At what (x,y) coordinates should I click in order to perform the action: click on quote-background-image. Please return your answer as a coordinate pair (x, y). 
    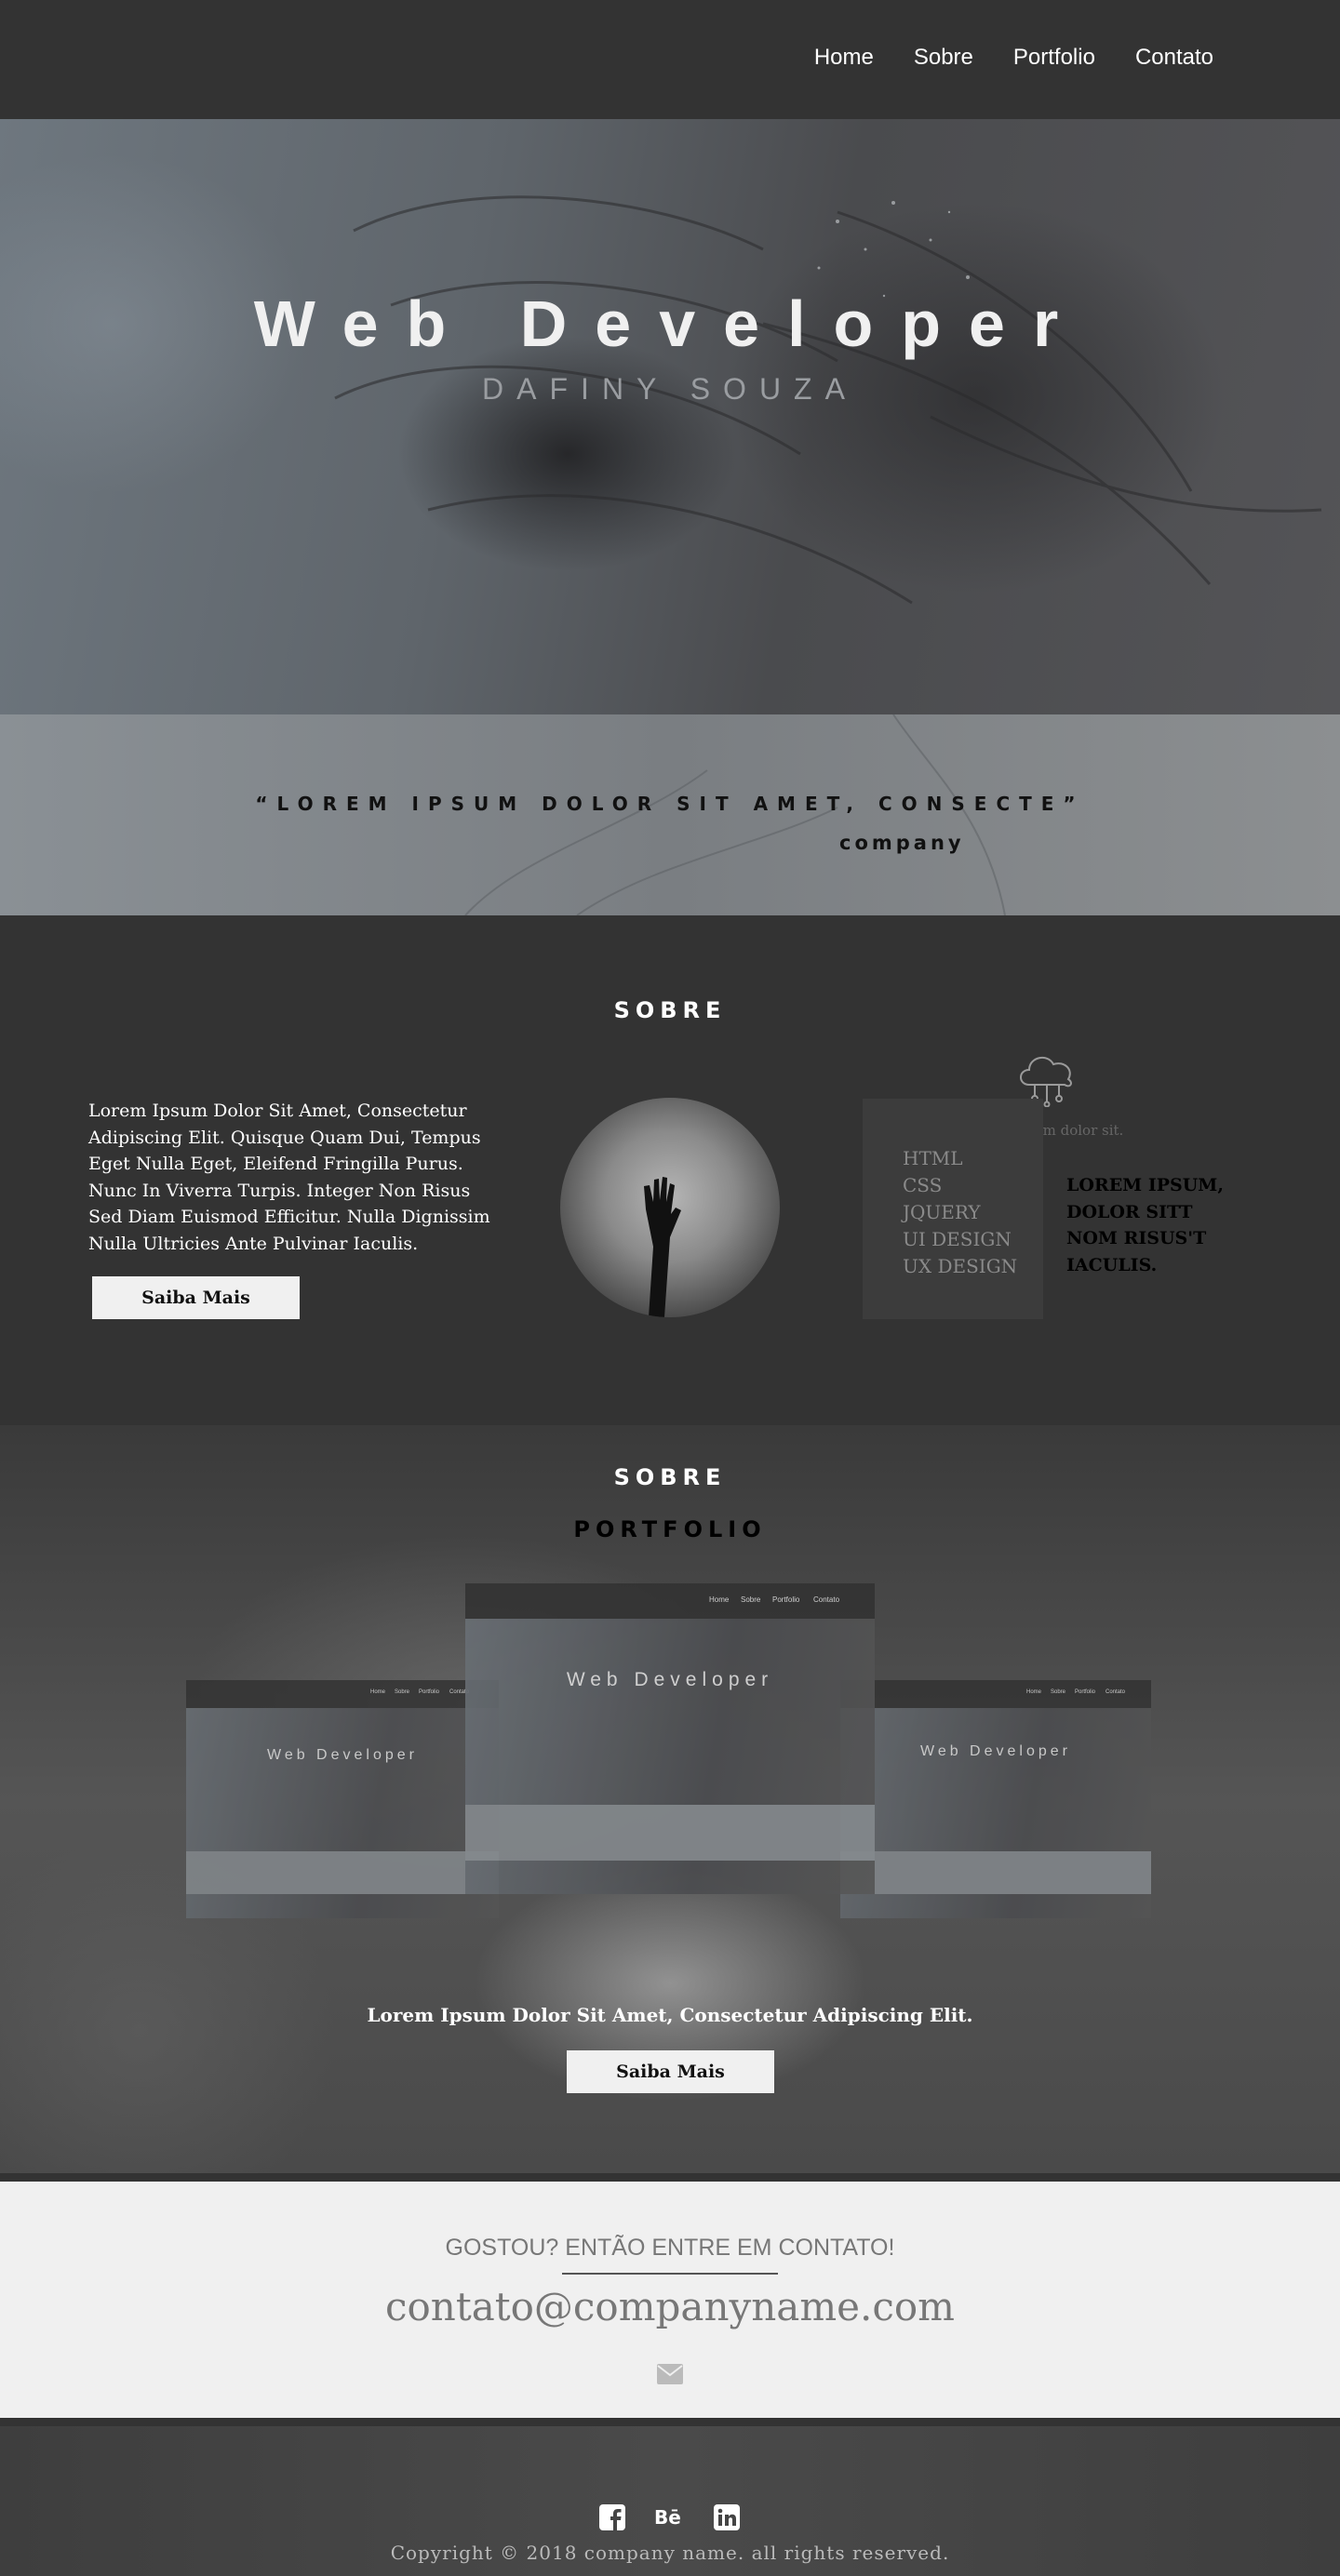
    Looking at the image, I should click on (735, 814).